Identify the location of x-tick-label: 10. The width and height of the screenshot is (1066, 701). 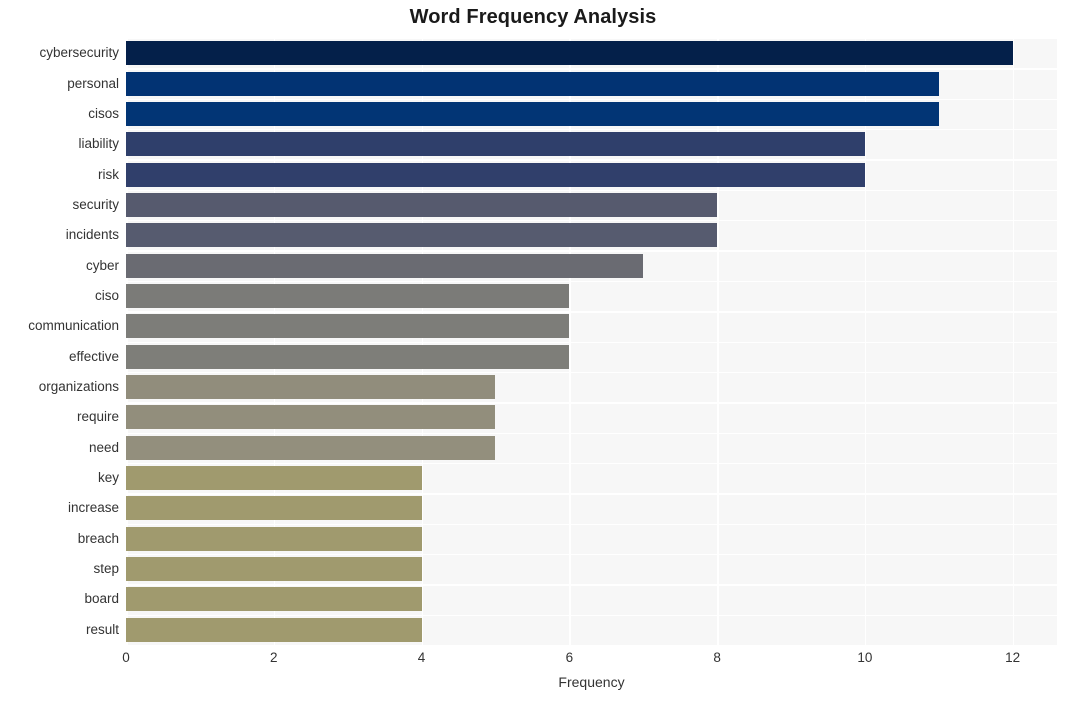
(865, 657).